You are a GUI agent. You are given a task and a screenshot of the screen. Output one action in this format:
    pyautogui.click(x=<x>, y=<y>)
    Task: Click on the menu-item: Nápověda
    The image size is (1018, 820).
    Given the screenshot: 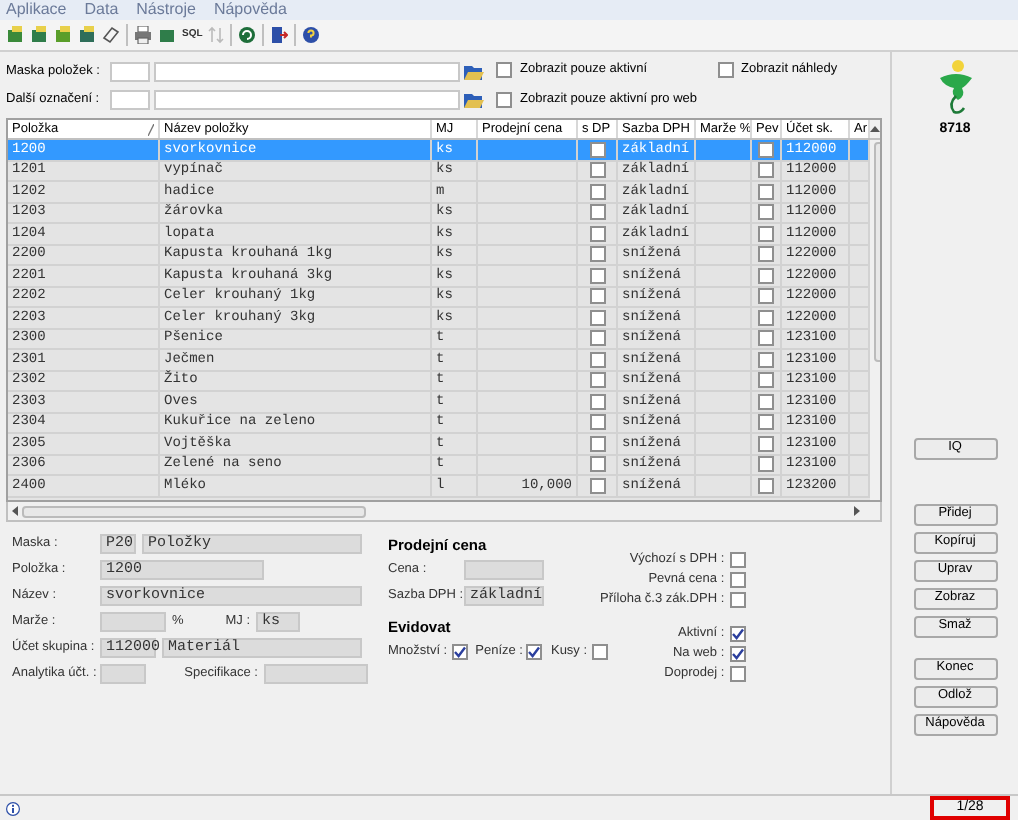 What is the action you would take?
    pyautogui.click(x=250, y=11)
    